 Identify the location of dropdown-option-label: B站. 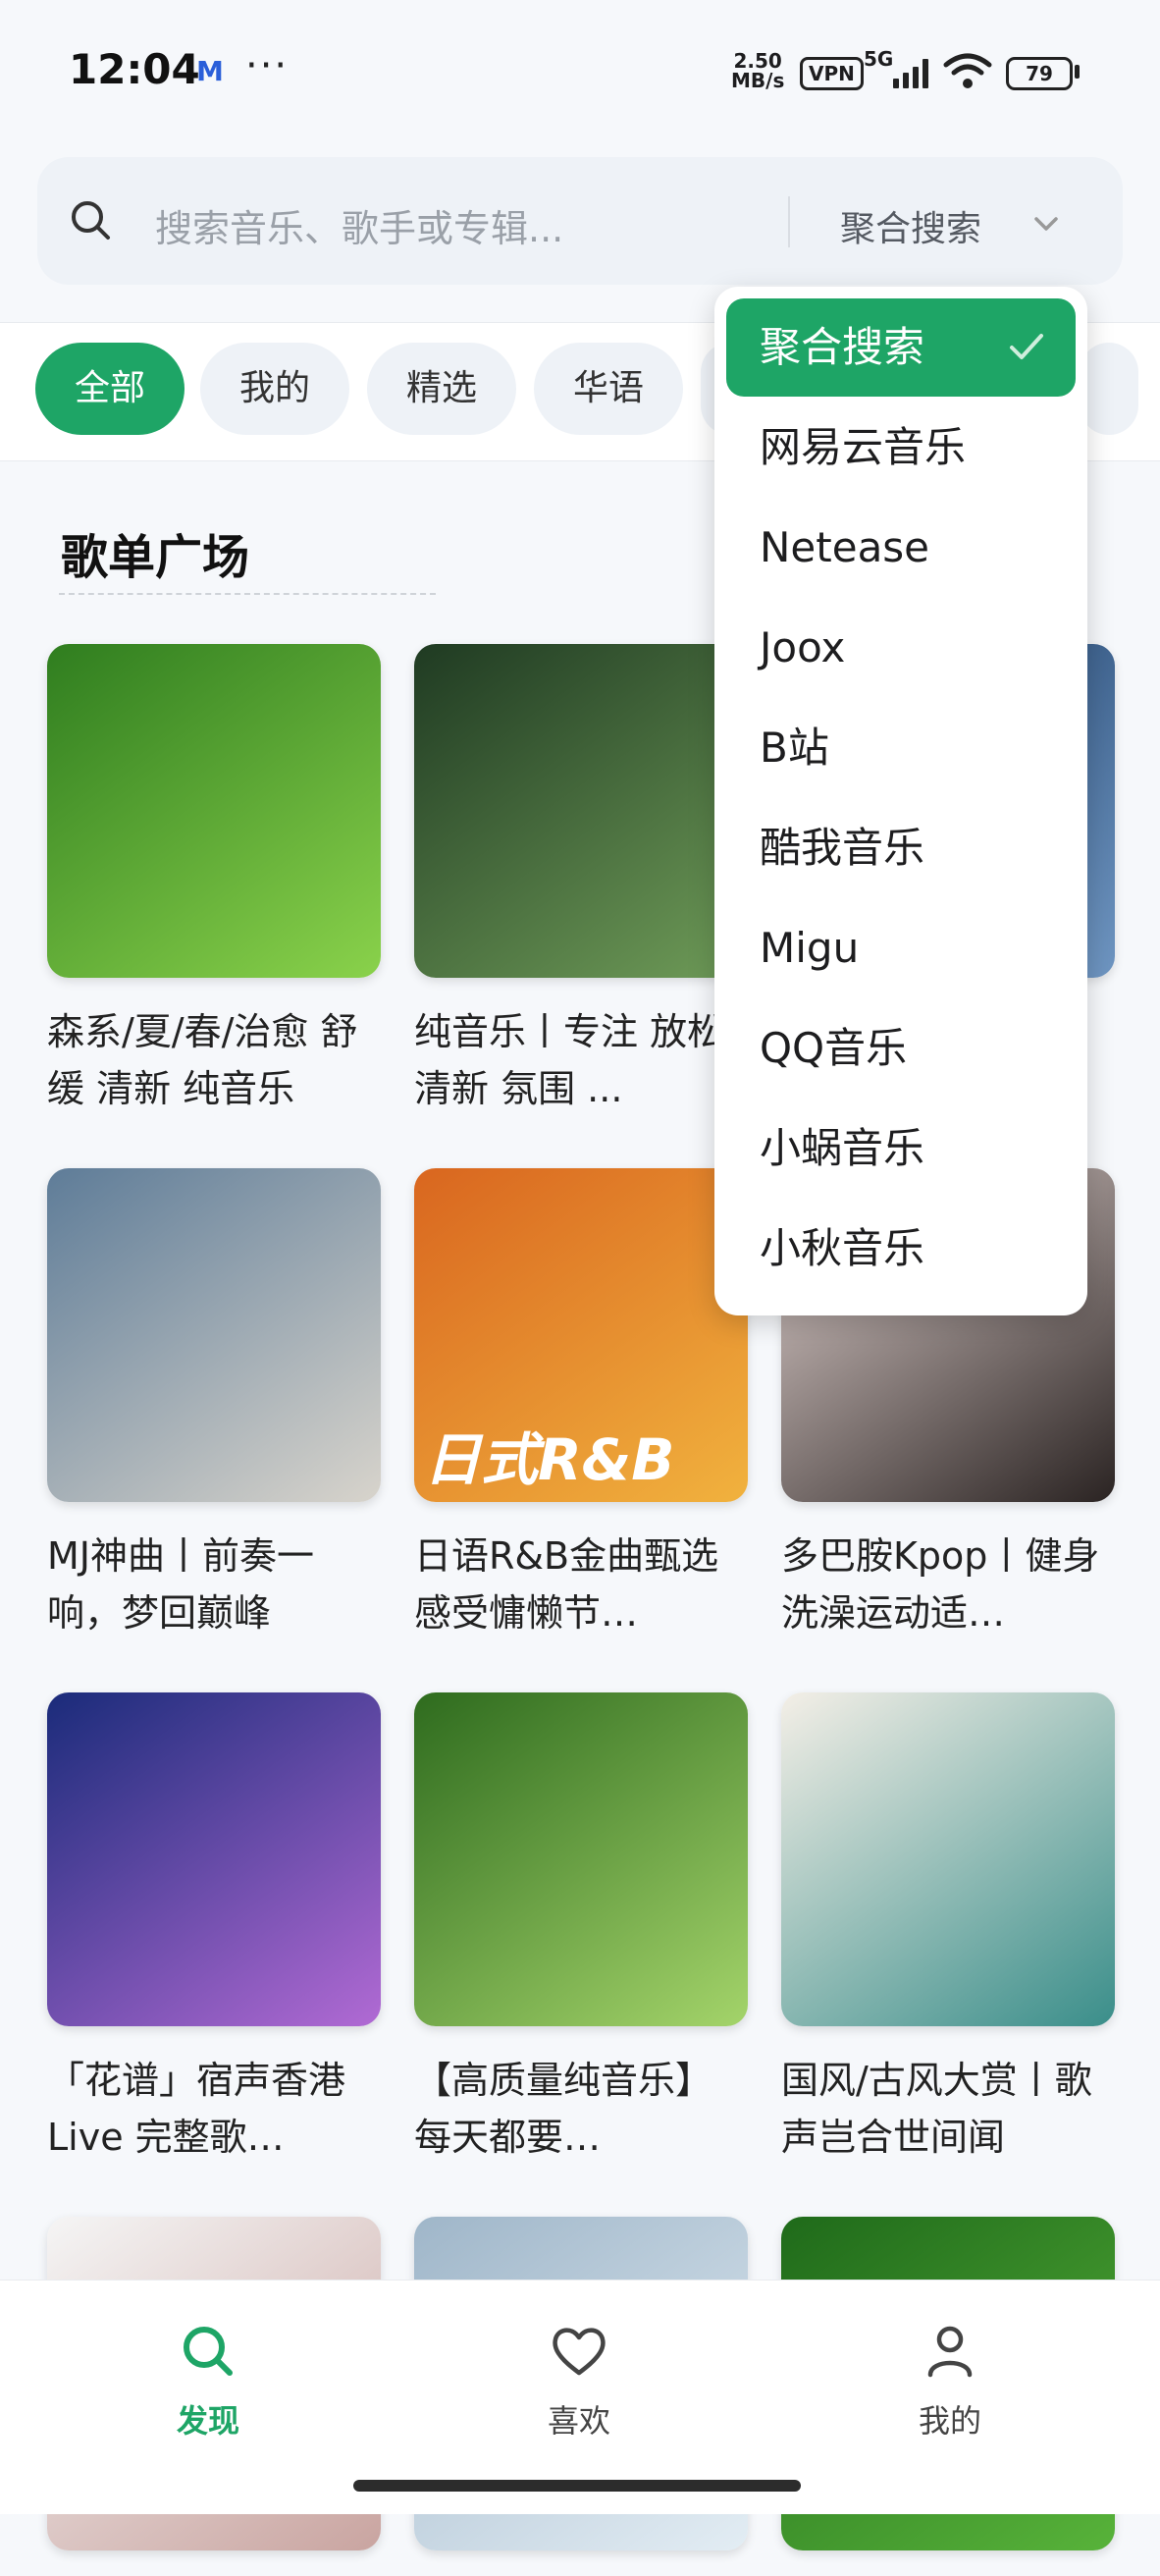
(795, 748).